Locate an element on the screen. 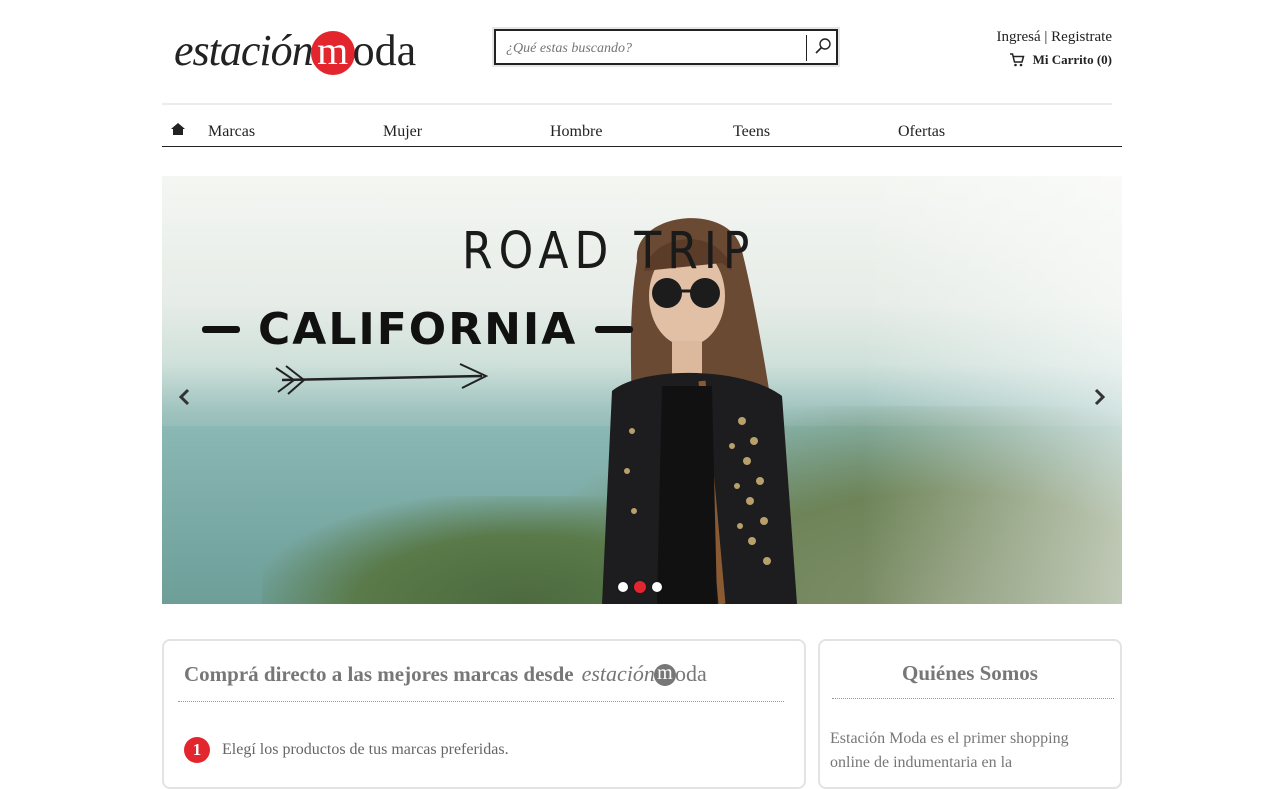 This screenshot has width=1280, height=789. cart-link: Mi Carrito (0) is located at coordinates (1060, 60).